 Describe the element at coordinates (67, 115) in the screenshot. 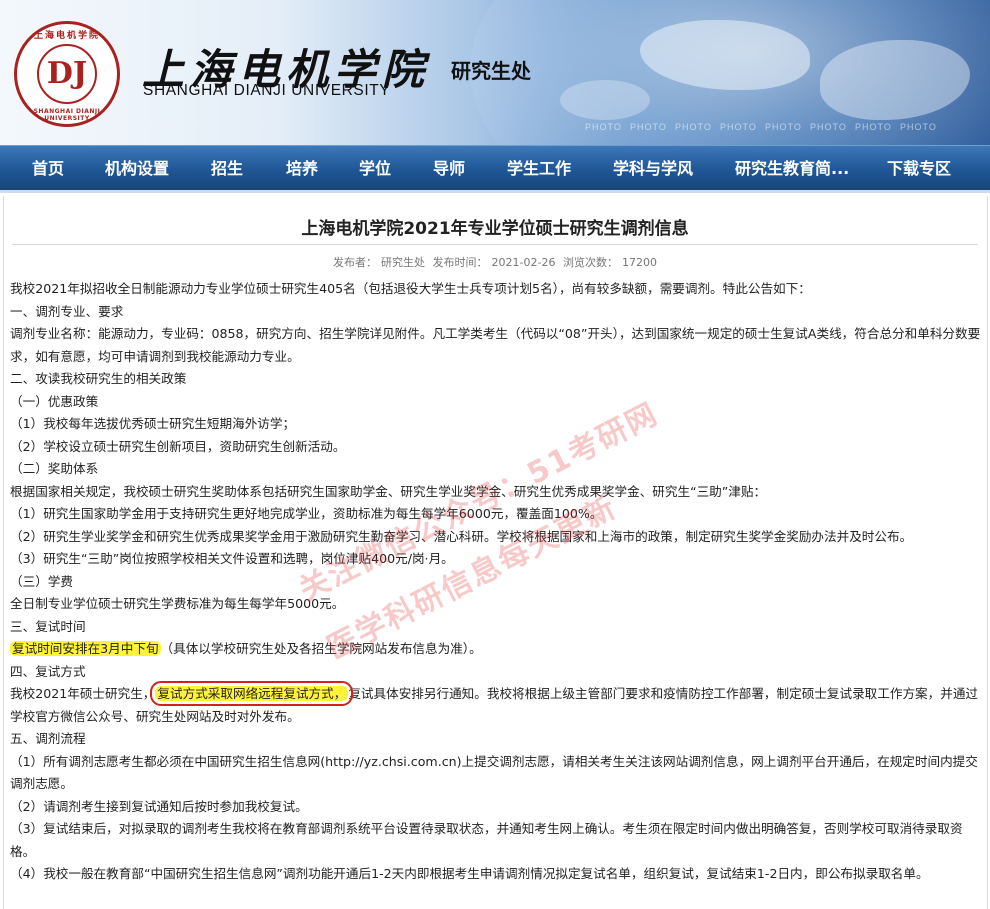

I see `logo-ring-text-bottom: SHANGHAI DIANJI UNIVERSITY` at that location.